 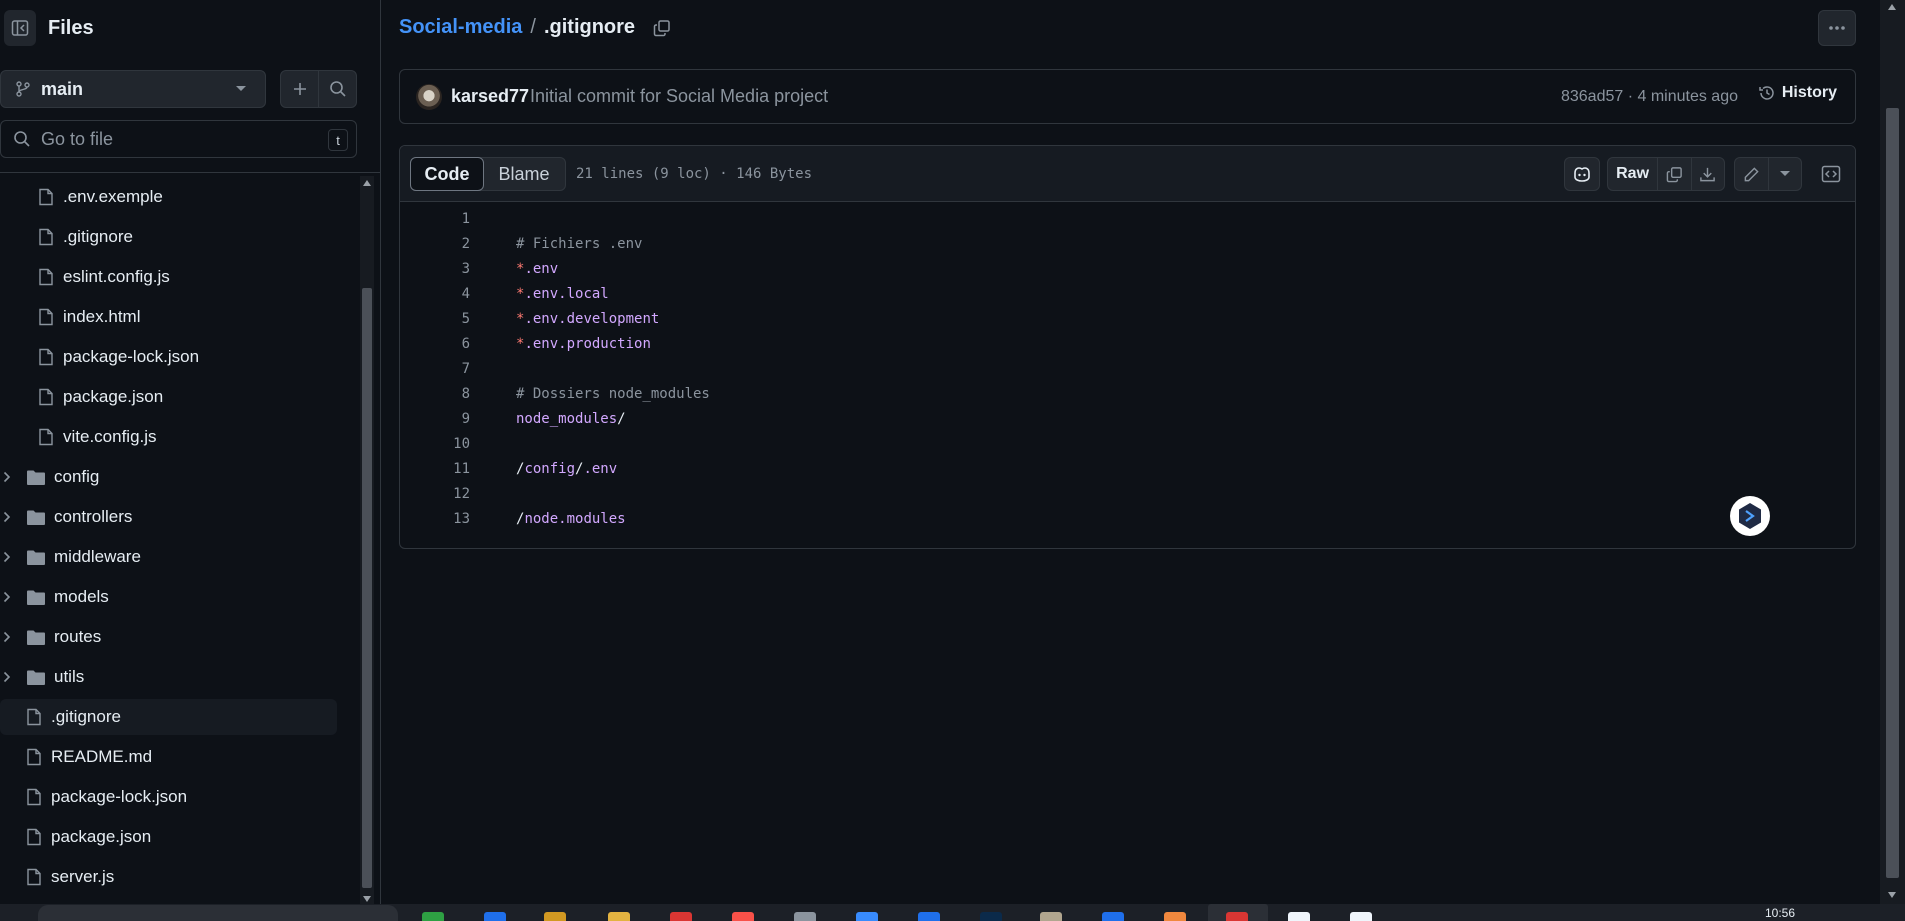 What do you see at coordinates (168, 317) in the screenshot?
I see `tree-file: index.html` at bounding box center [168, 317].